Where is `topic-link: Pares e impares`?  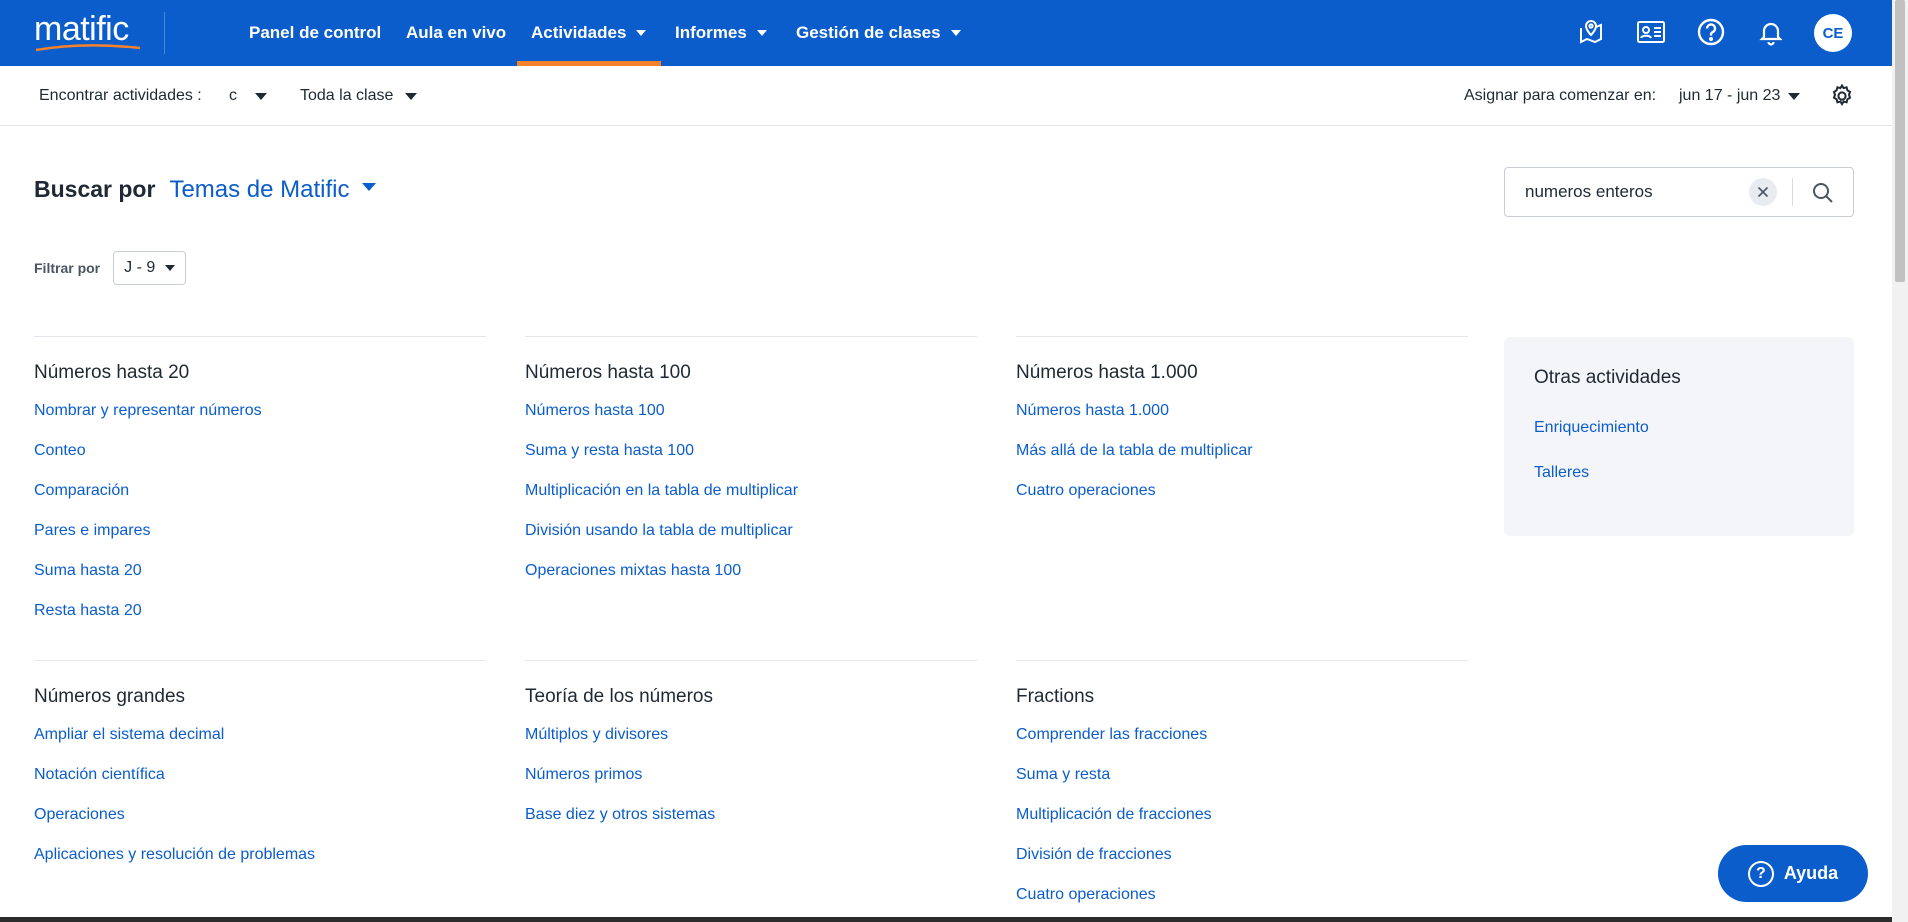
topic-link: Pares e impares is located at coordinates (260, 541).